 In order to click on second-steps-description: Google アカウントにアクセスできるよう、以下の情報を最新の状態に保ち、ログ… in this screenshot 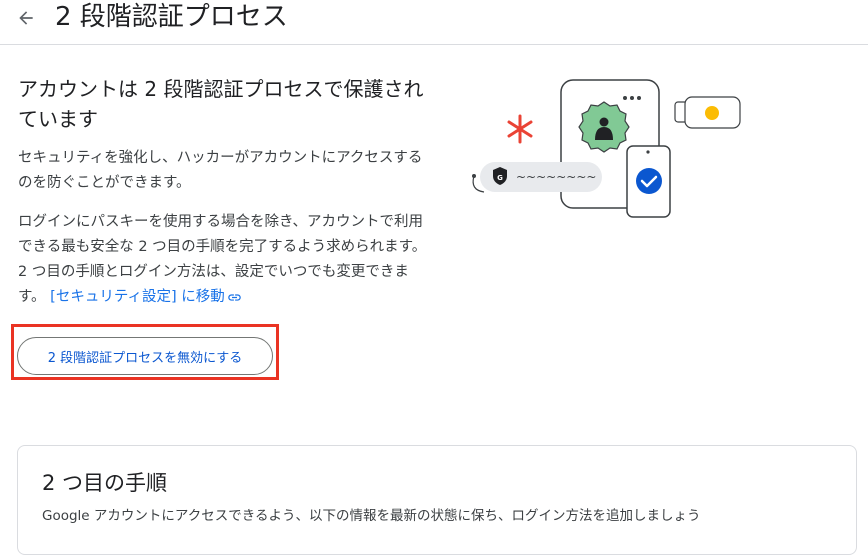, I will do `click(371, 516)`.